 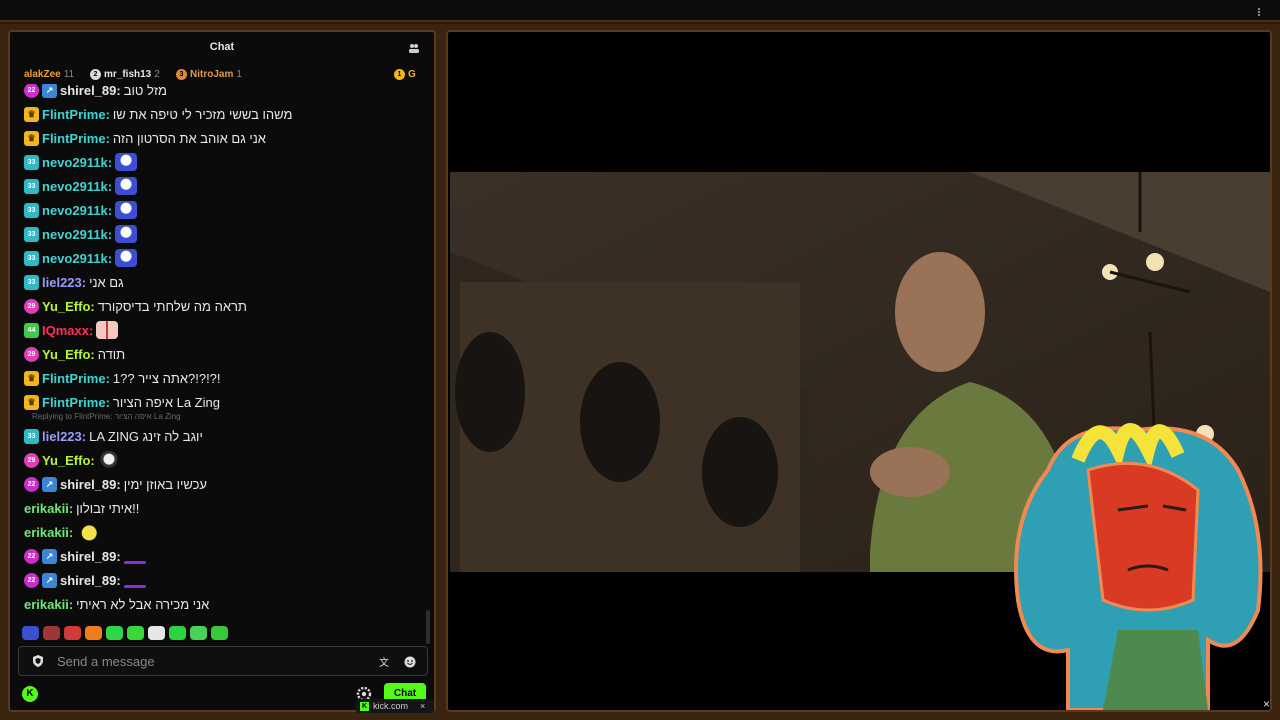 I want to click on message-input, so click(x=207, y=661).